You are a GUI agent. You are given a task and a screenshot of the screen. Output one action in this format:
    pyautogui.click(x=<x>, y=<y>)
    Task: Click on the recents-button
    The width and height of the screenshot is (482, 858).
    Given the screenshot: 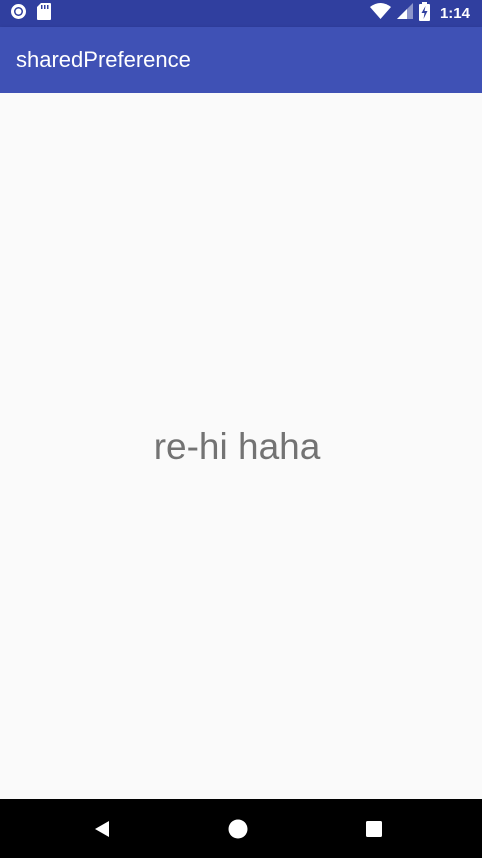 What is the action you would take?
    pyautogui.click(x=374, y=829)
    